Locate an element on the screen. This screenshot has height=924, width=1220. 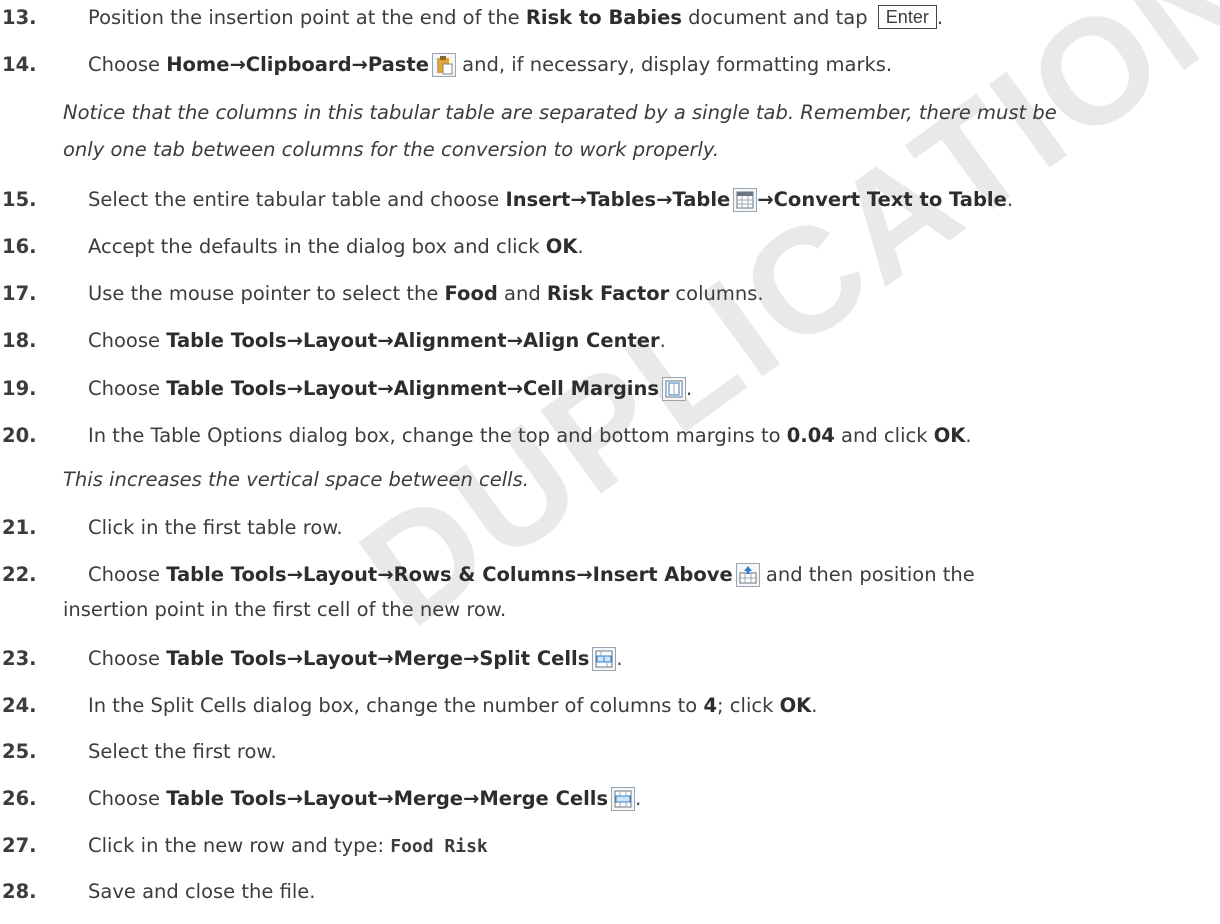
step-text: Save and close the file. is located at coordinates (202, 891).